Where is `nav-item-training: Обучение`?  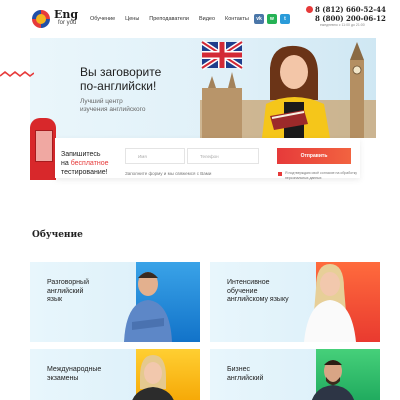 nav-item-training: Обучение is located at coordinates (102, 19).